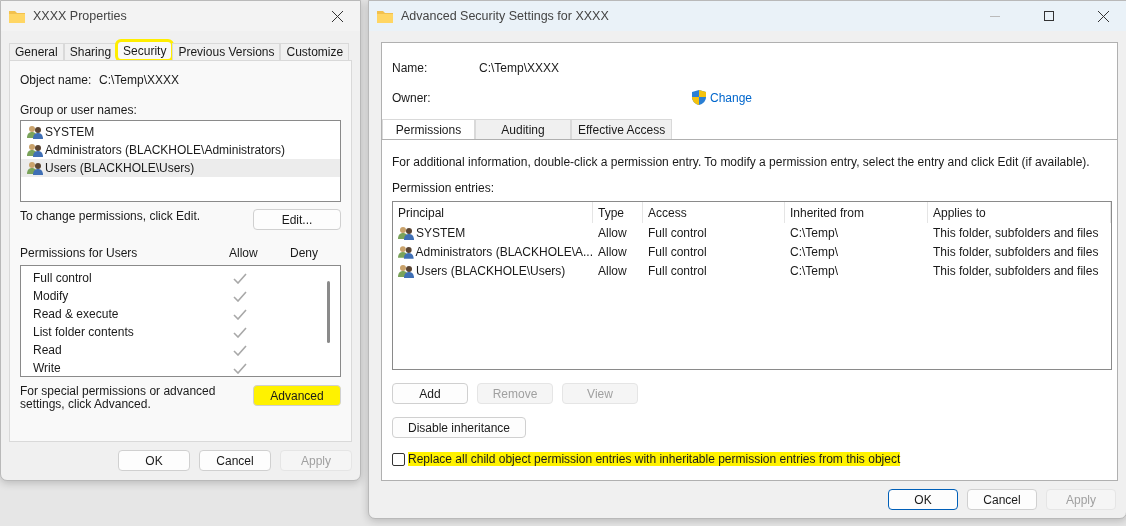  Describe the element at coordinates (297, 395) in the screenshot. I see `advanced-button: Advanced` at that location.